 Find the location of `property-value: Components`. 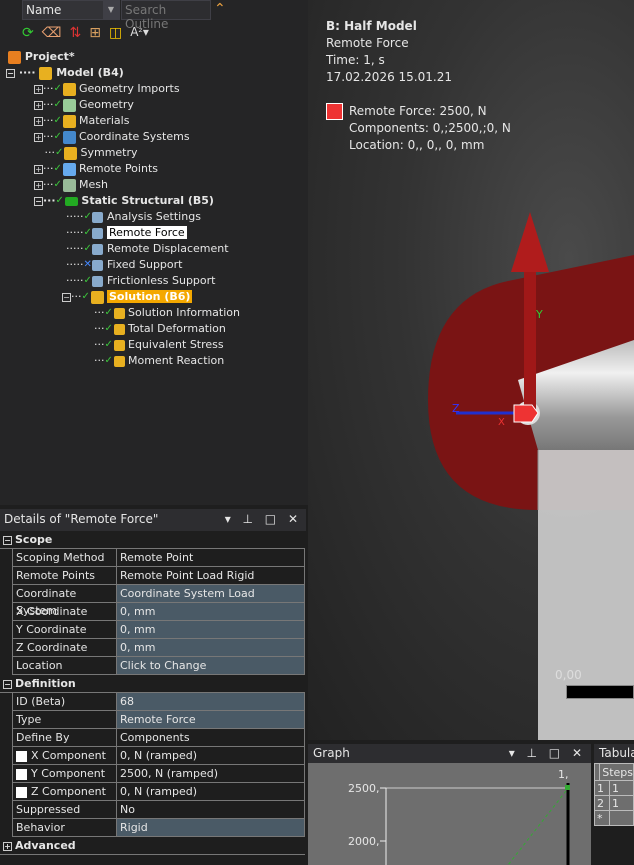

property-value: Components is located at coordinates (210, 737).